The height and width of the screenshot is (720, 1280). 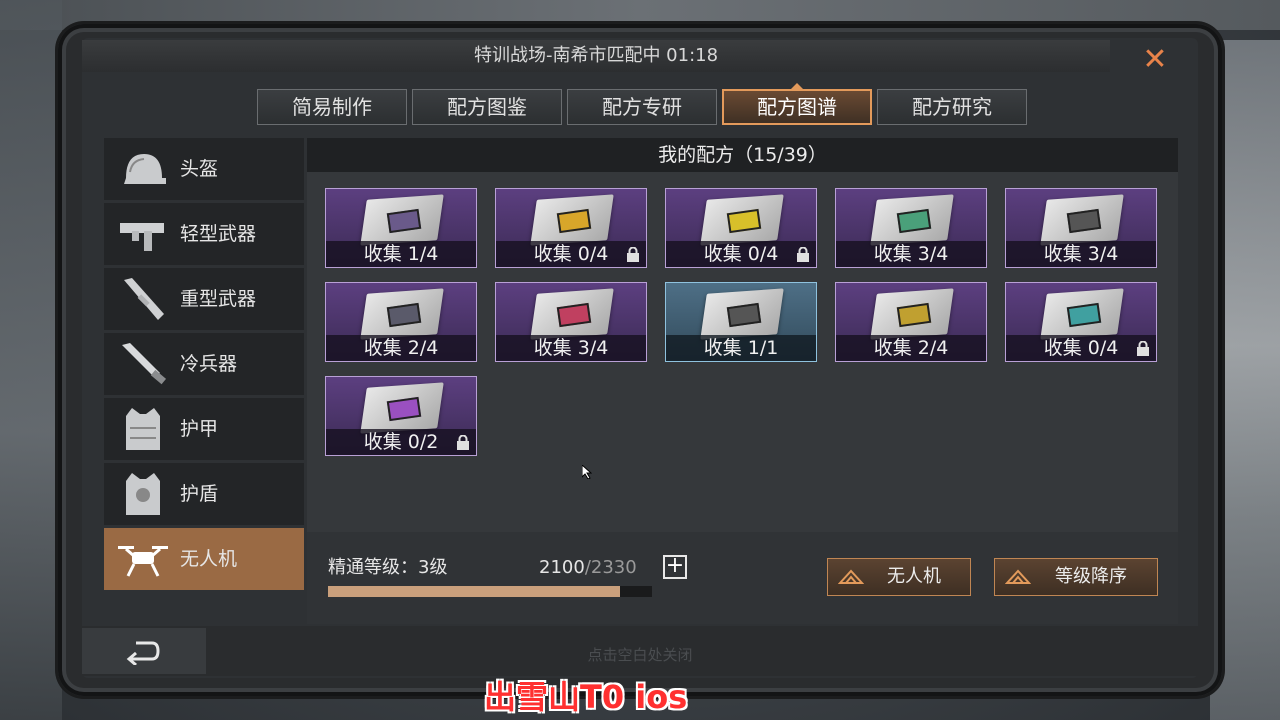 What do you see at coordinates (209, 559) in the screenshot?
I see `sidebar-item-label: 无人机` at bounding box center [209, 559].